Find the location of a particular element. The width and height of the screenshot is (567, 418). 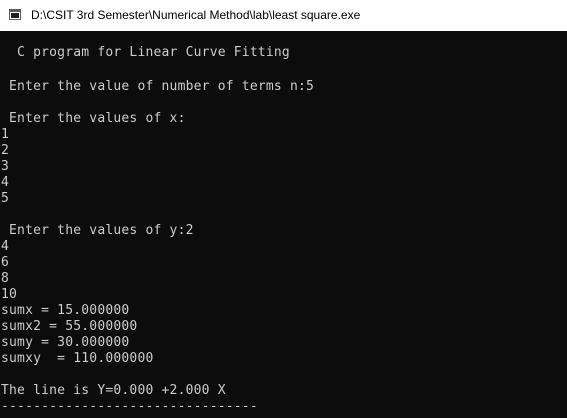

sumy-output: sumy = 30.000000 is located at coordinates (65, 342).